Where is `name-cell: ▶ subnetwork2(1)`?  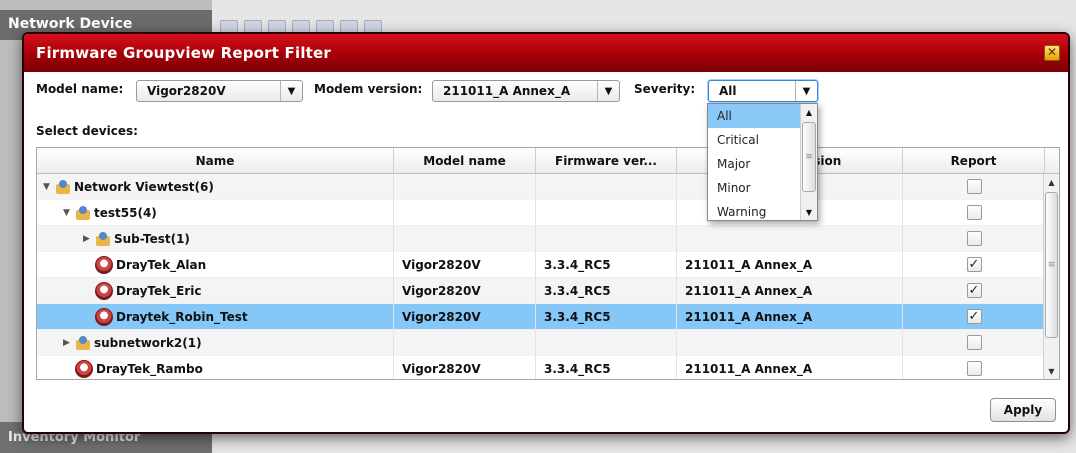 name-cell: ▶ subnetwork2(1) is located at coordinates (215, 342).